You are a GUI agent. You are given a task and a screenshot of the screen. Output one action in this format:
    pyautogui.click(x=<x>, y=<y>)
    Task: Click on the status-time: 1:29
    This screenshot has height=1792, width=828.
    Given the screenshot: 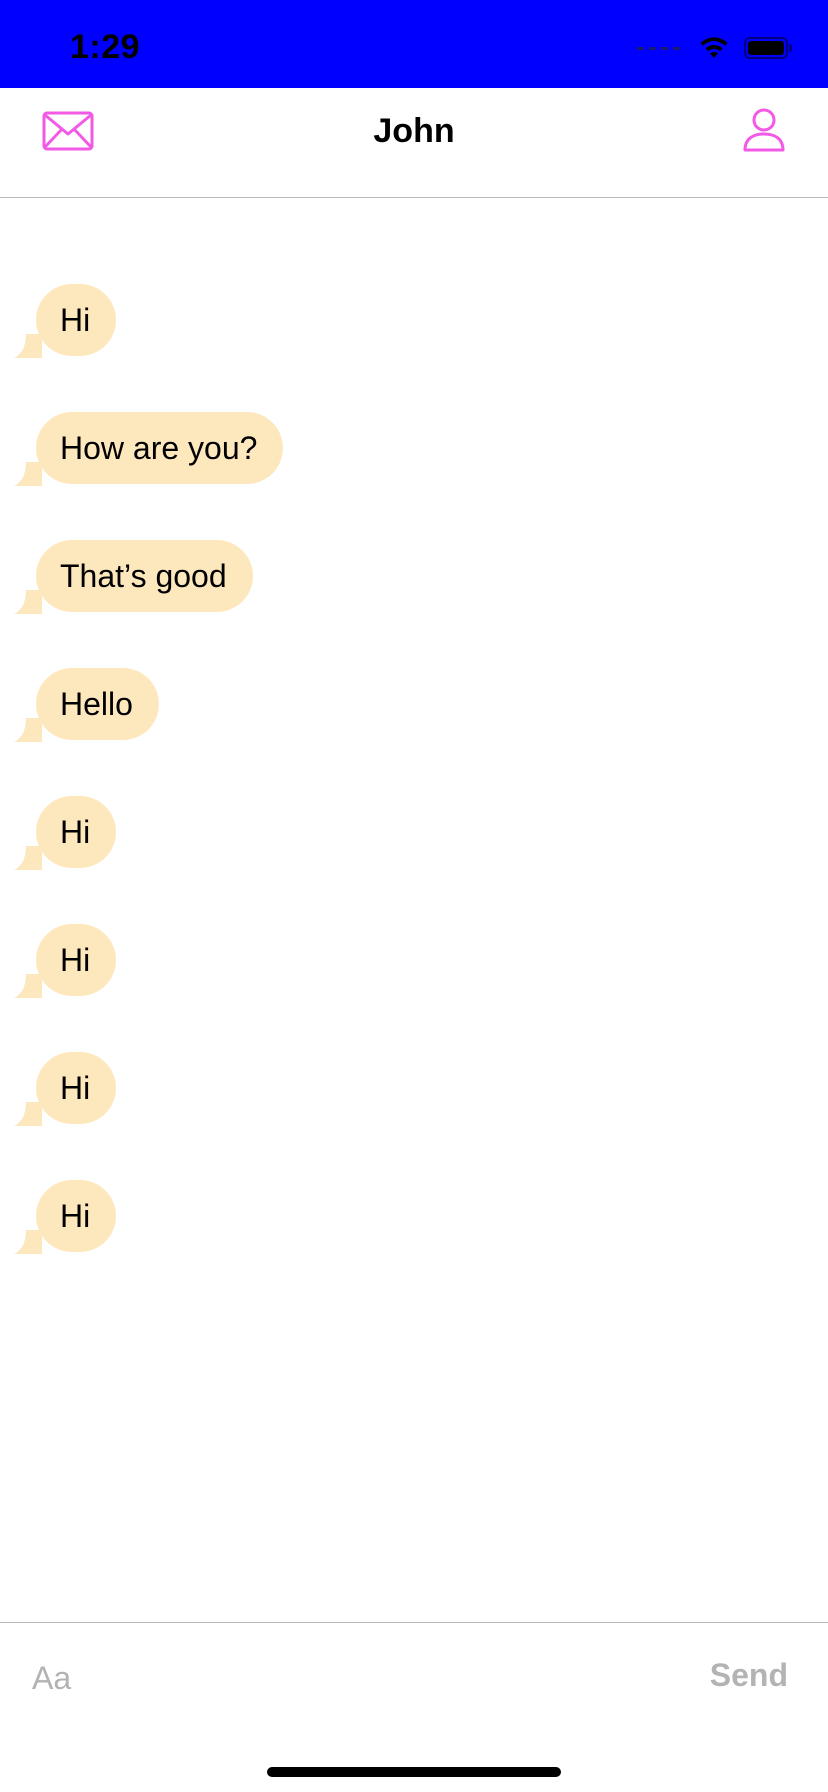 What is the action you would take?
    pyautogui.click(x=105, y=47)
    